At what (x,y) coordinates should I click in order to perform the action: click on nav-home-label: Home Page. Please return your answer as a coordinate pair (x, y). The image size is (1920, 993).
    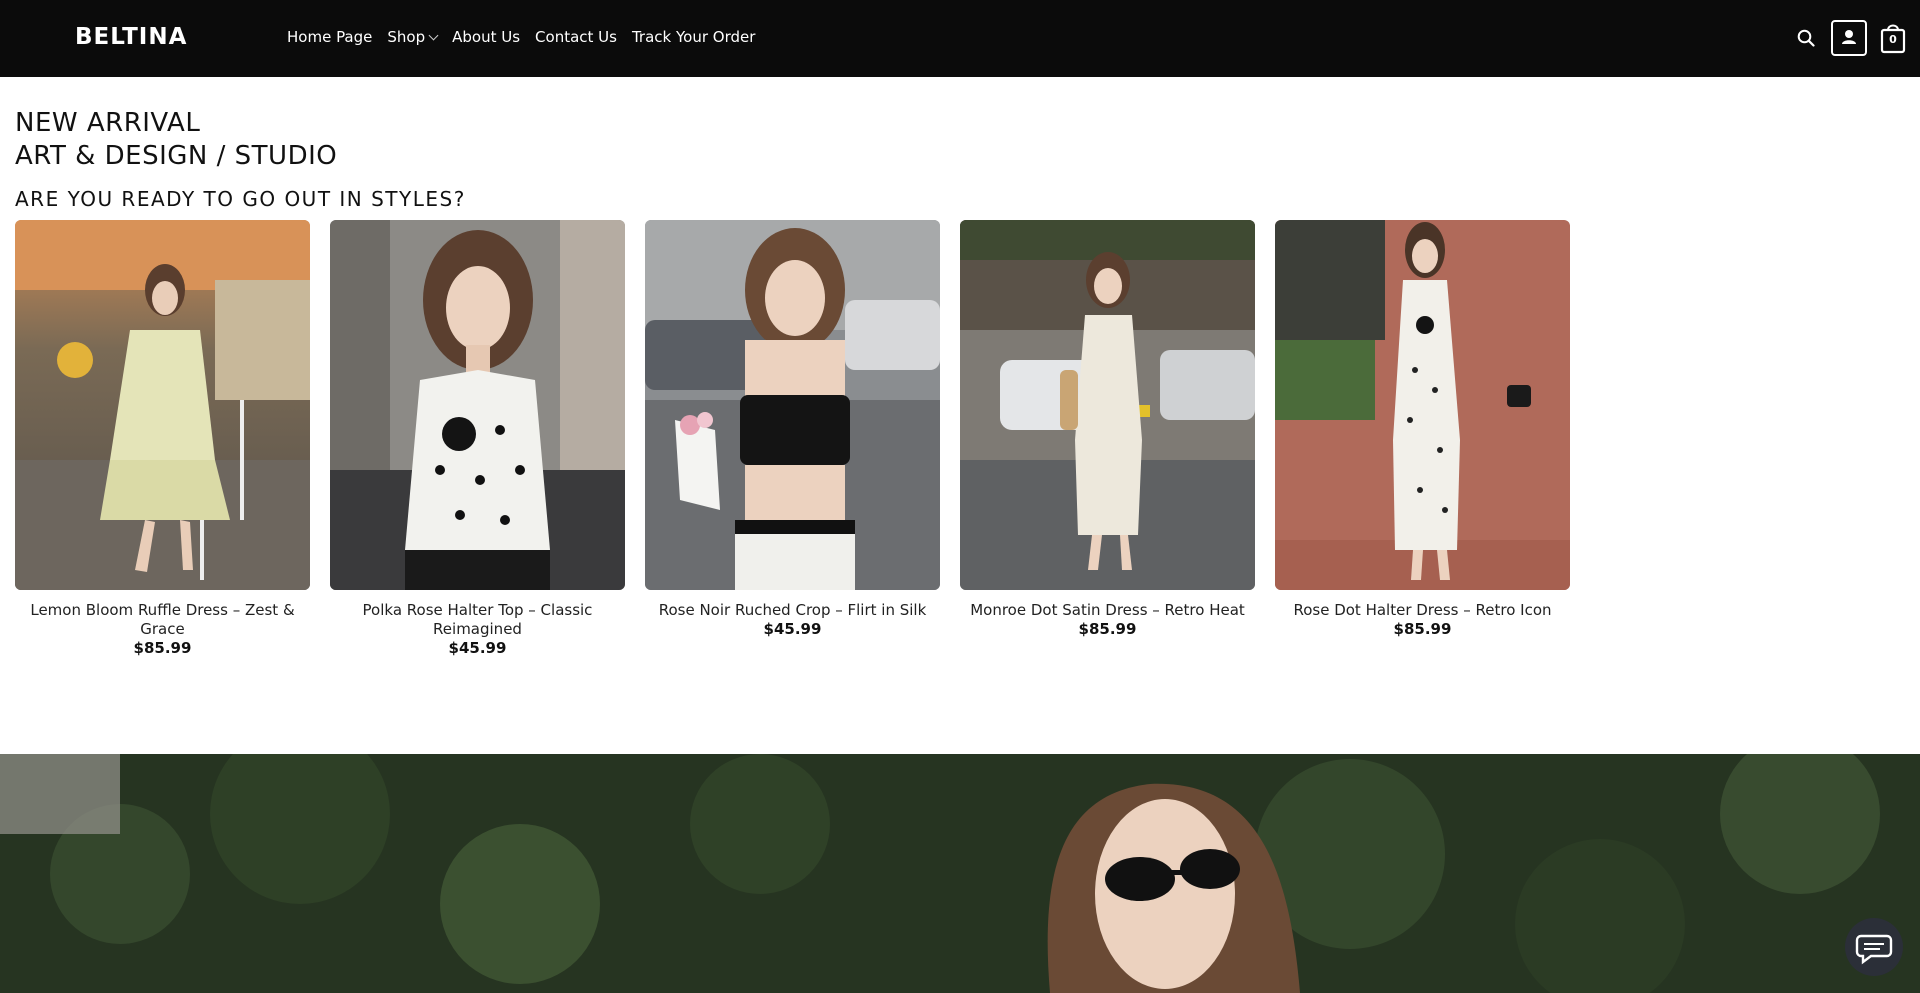
    Looking at the image, I should click on (330, 37).